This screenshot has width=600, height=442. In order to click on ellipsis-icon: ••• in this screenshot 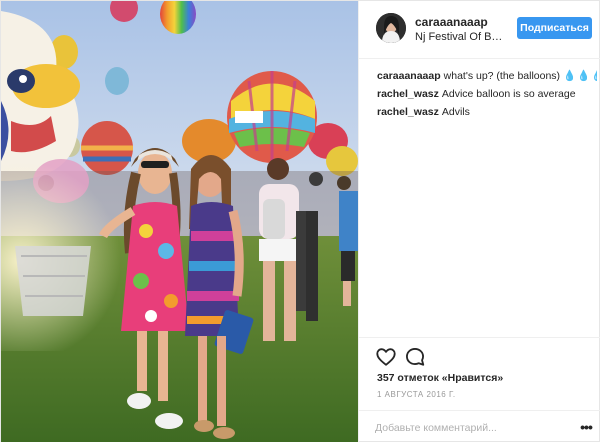, I will do `click(586, 427)`.